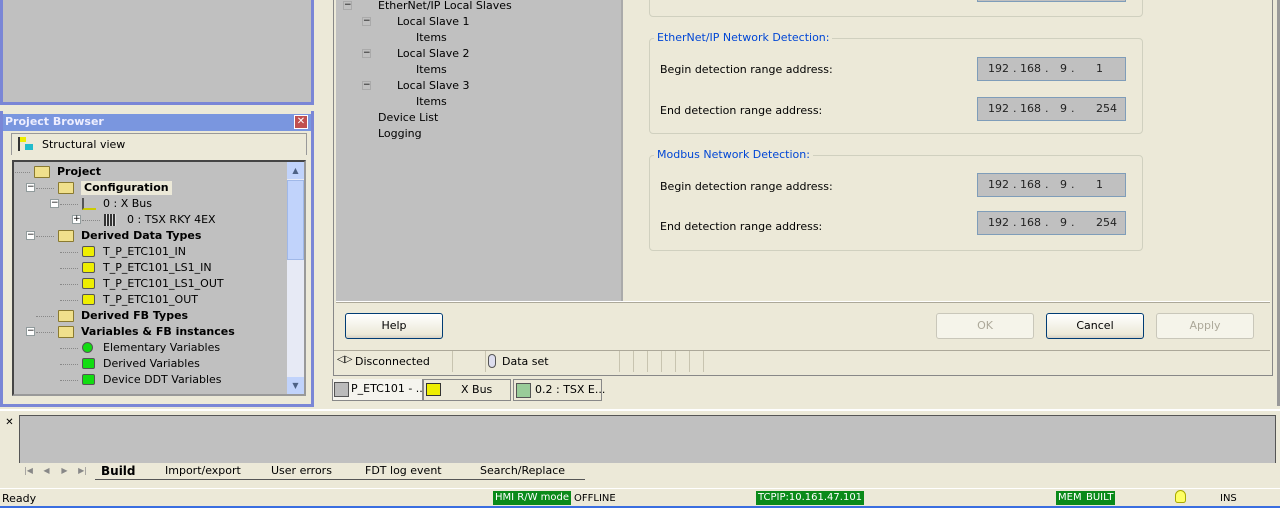 This screenshot has height=508, width=1280. What do you see at coordinates (476, 22) in the screenshot?
I see `config-tree-item: − Local Slave 1` at bounding box center [476, 22].